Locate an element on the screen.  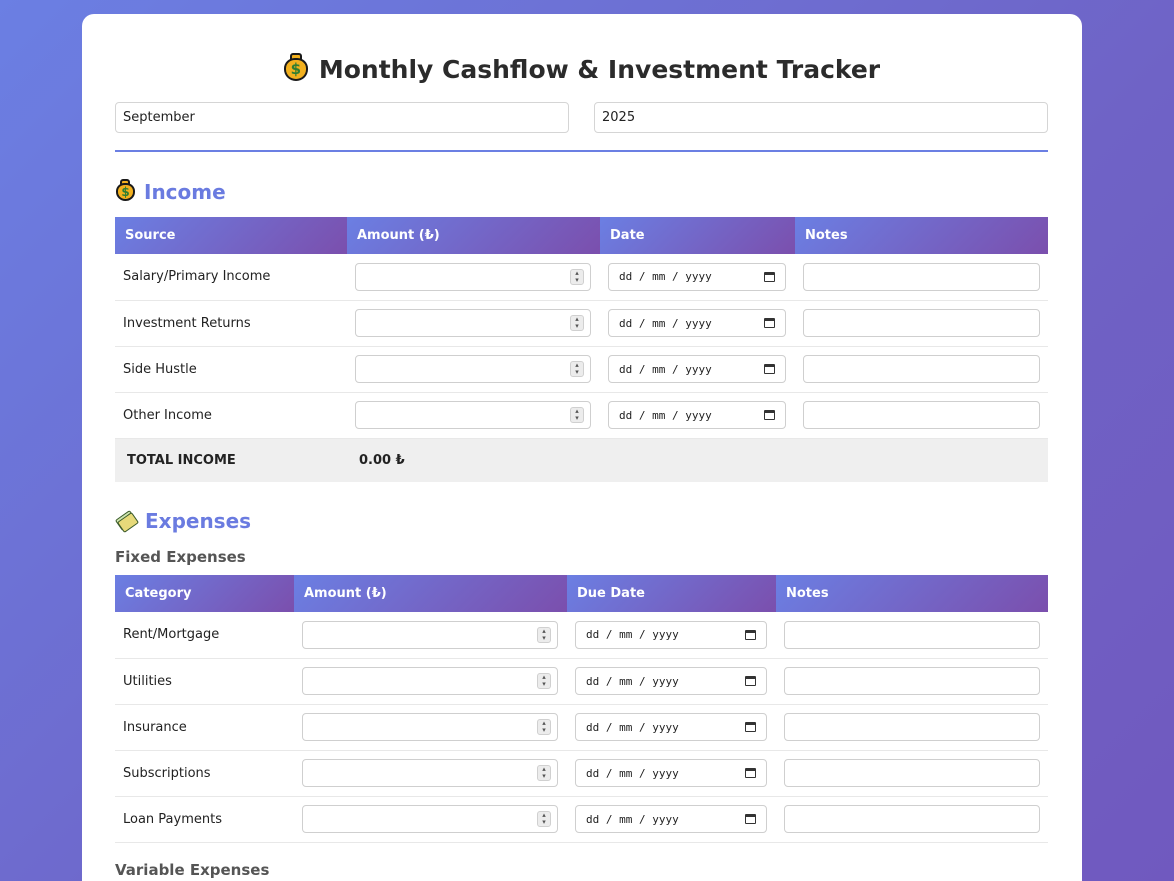
expense-category: Utilities is located at coordinates (204, 681).